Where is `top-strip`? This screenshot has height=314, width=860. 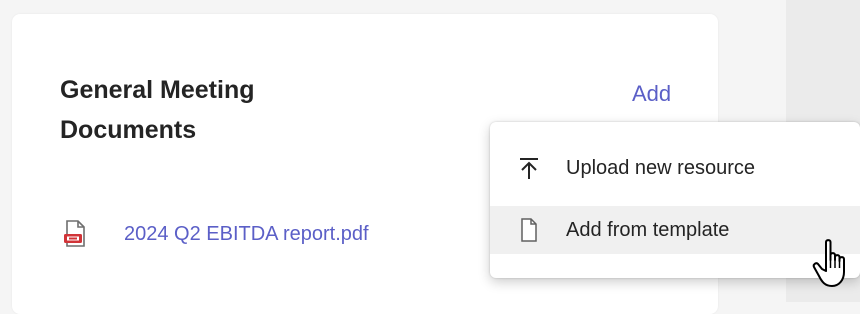 top-strip is located at coordinates (430, 6).